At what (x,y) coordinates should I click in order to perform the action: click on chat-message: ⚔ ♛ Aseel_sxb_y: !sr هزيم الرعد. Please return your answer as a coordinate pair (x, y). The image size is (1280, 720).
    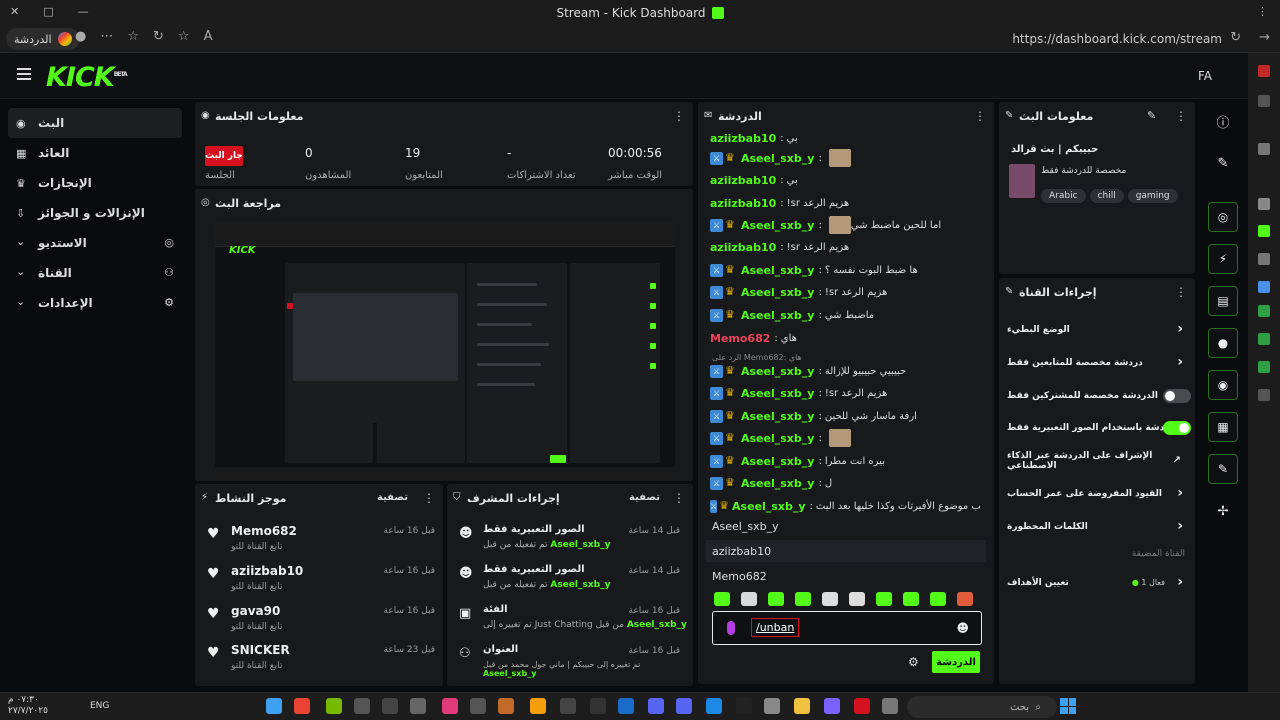
    Looking at the image, I should click on (845, 393).